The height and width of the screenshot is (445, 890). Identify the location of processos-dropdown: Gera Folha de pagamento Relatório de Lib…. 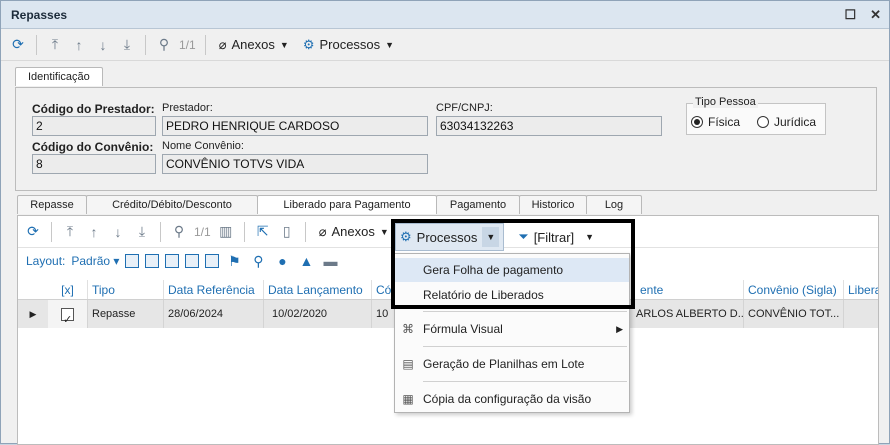
(512, 333).